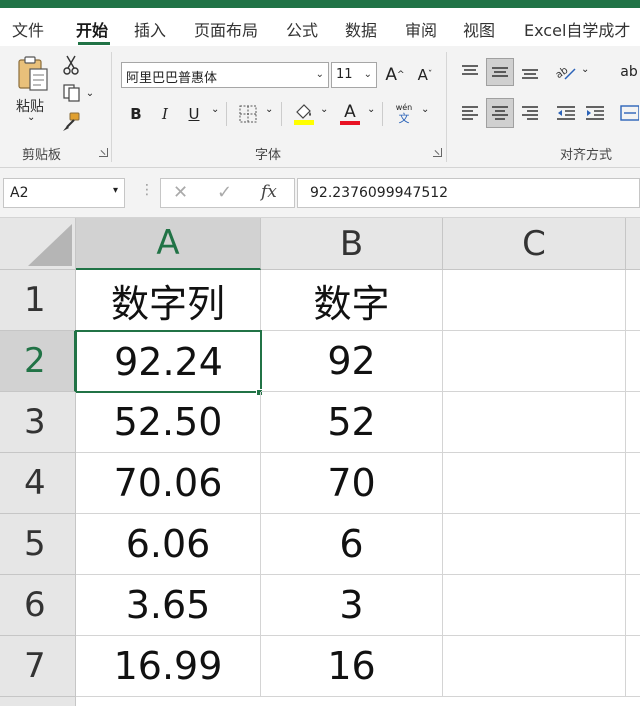 The height and width of the screenshot is (706, 640). I want to click on font-dialog-launcher-icon, so click(437, 152).